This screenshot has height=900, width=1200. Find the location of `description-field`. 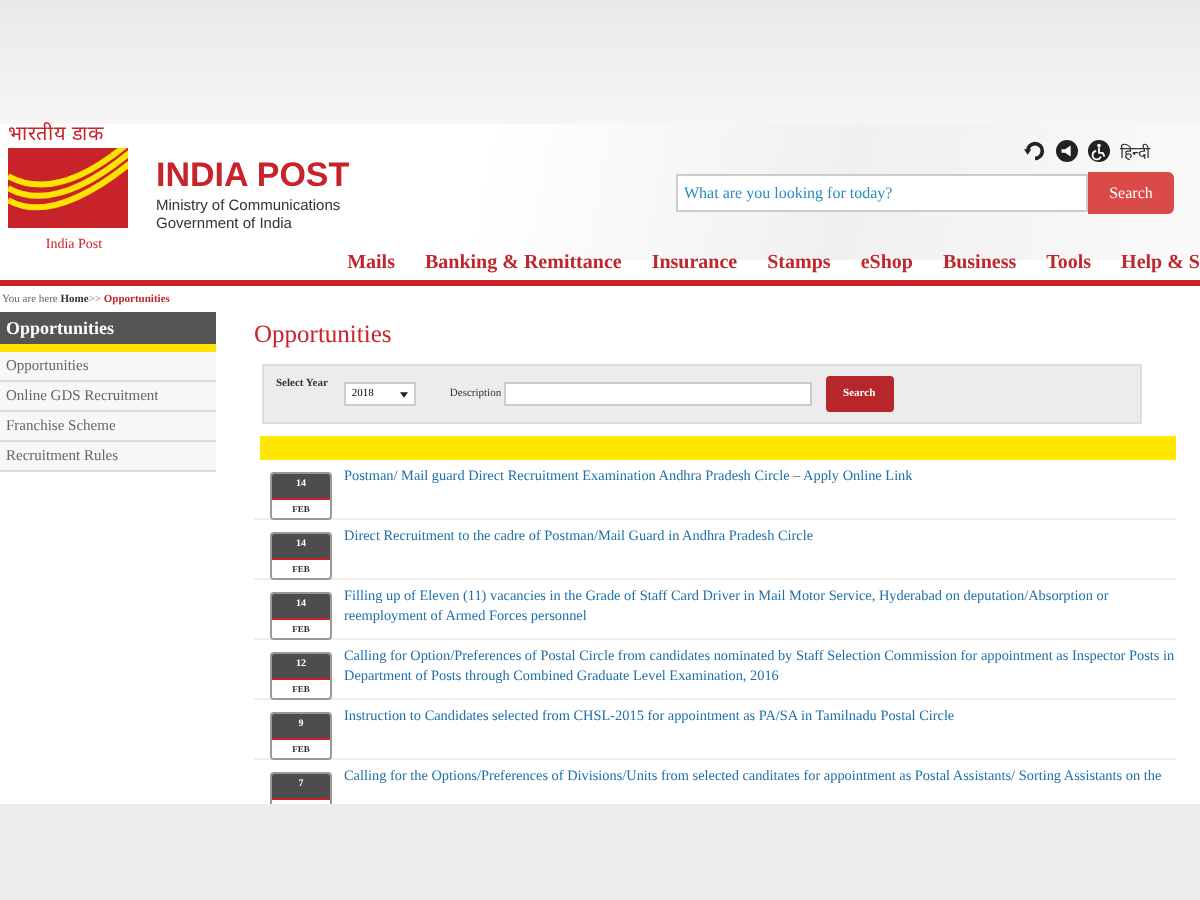

description-field is located at coordinates (657, 394).